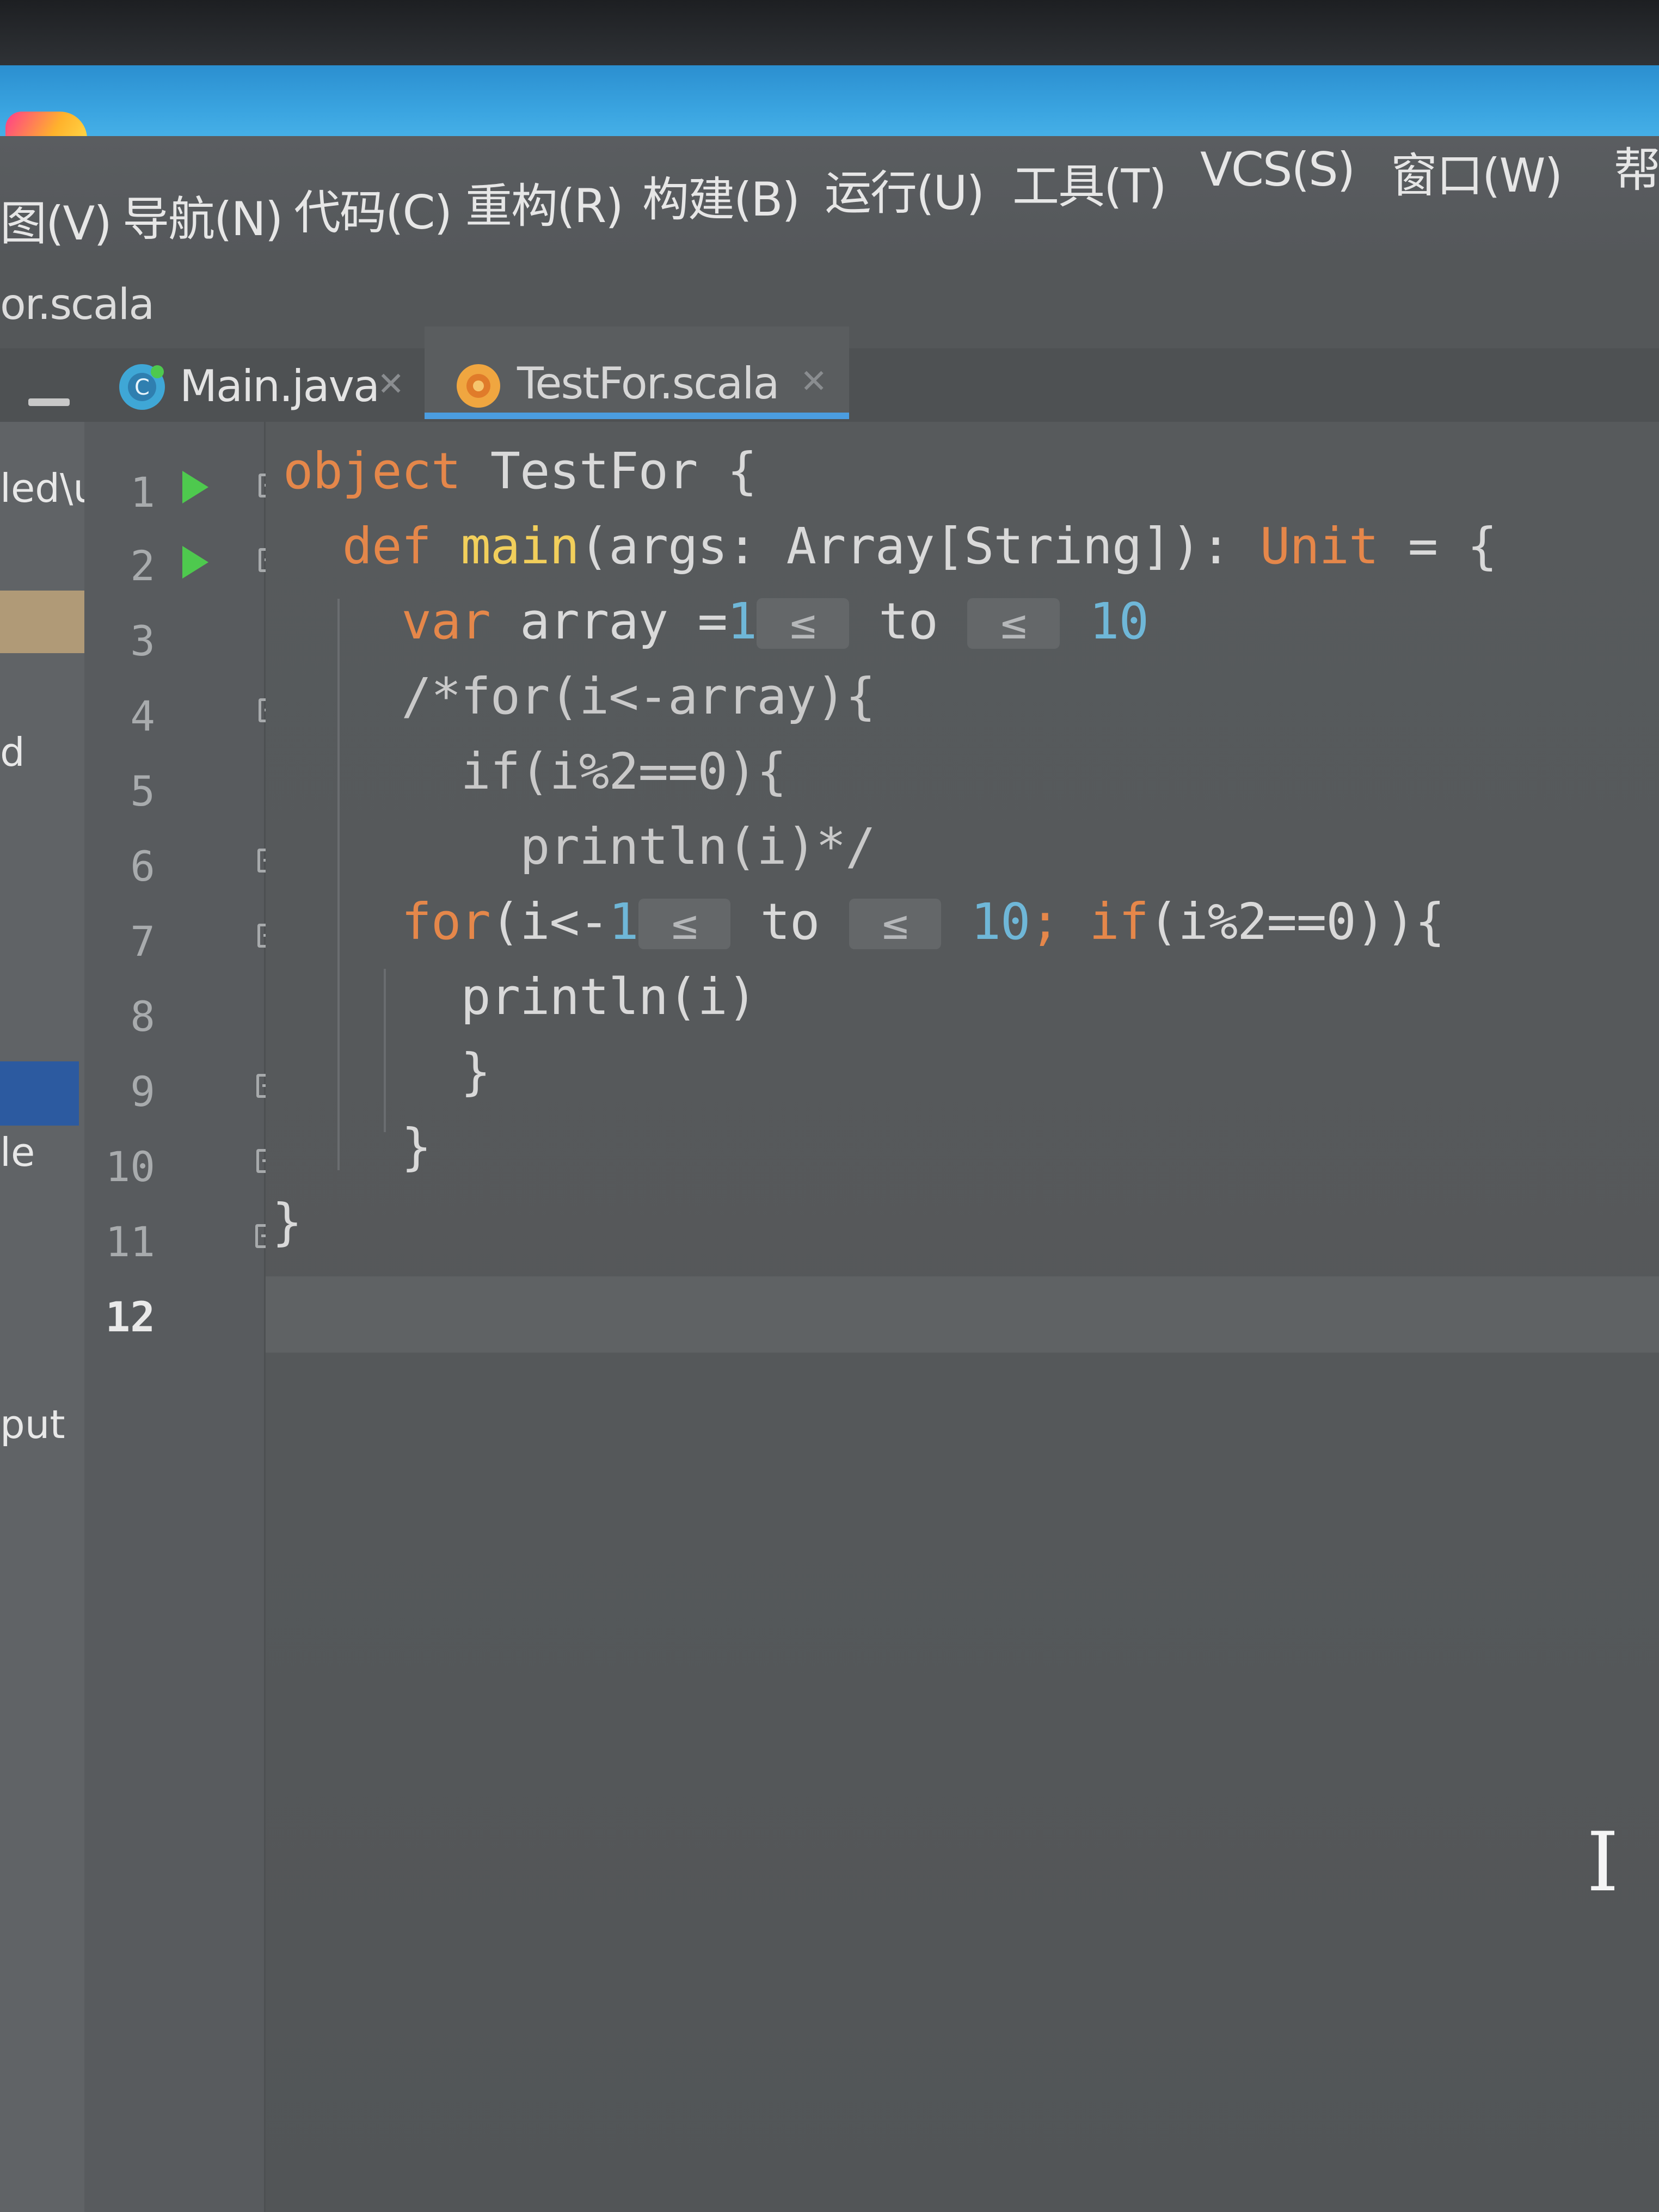 This screenshot has width=1659, height=2212. I want to click on code-token: (i%2==0)){, so click(1296, 922).